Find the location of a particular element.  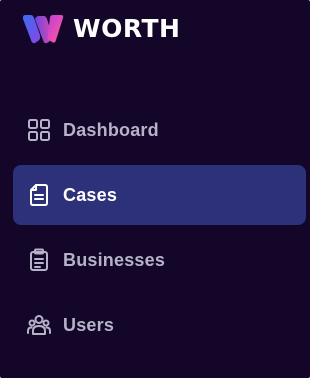

users-icon is located at coordinates (39, 325).